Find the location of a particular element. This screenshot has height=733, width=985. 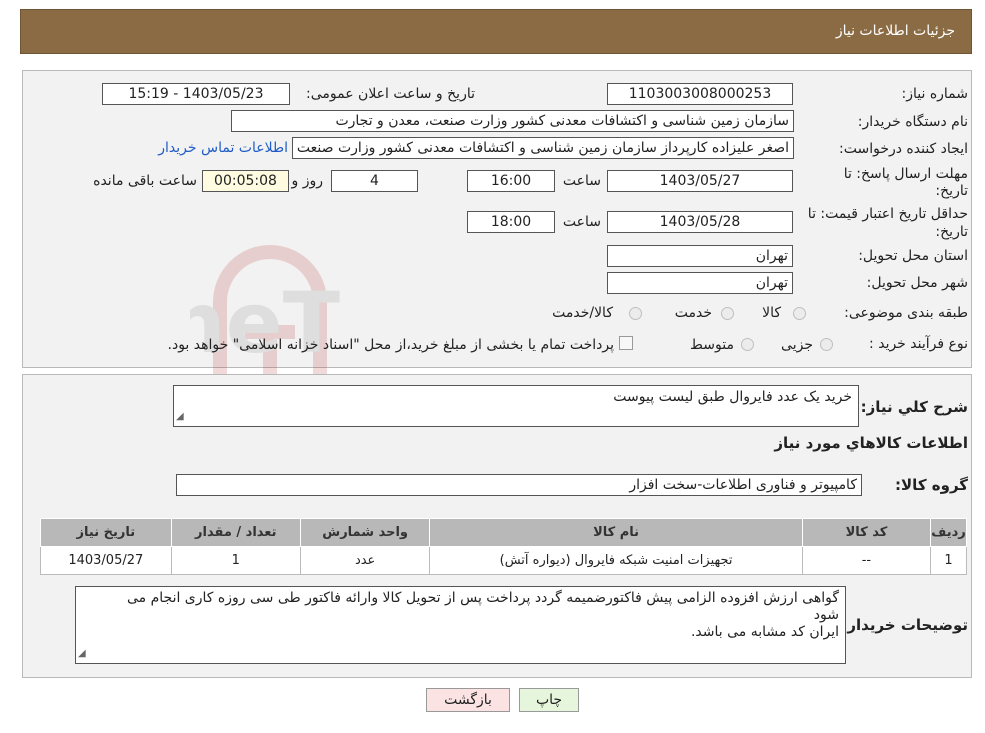

validity-time-field: 18:00 is located at coordinates (511, 222).